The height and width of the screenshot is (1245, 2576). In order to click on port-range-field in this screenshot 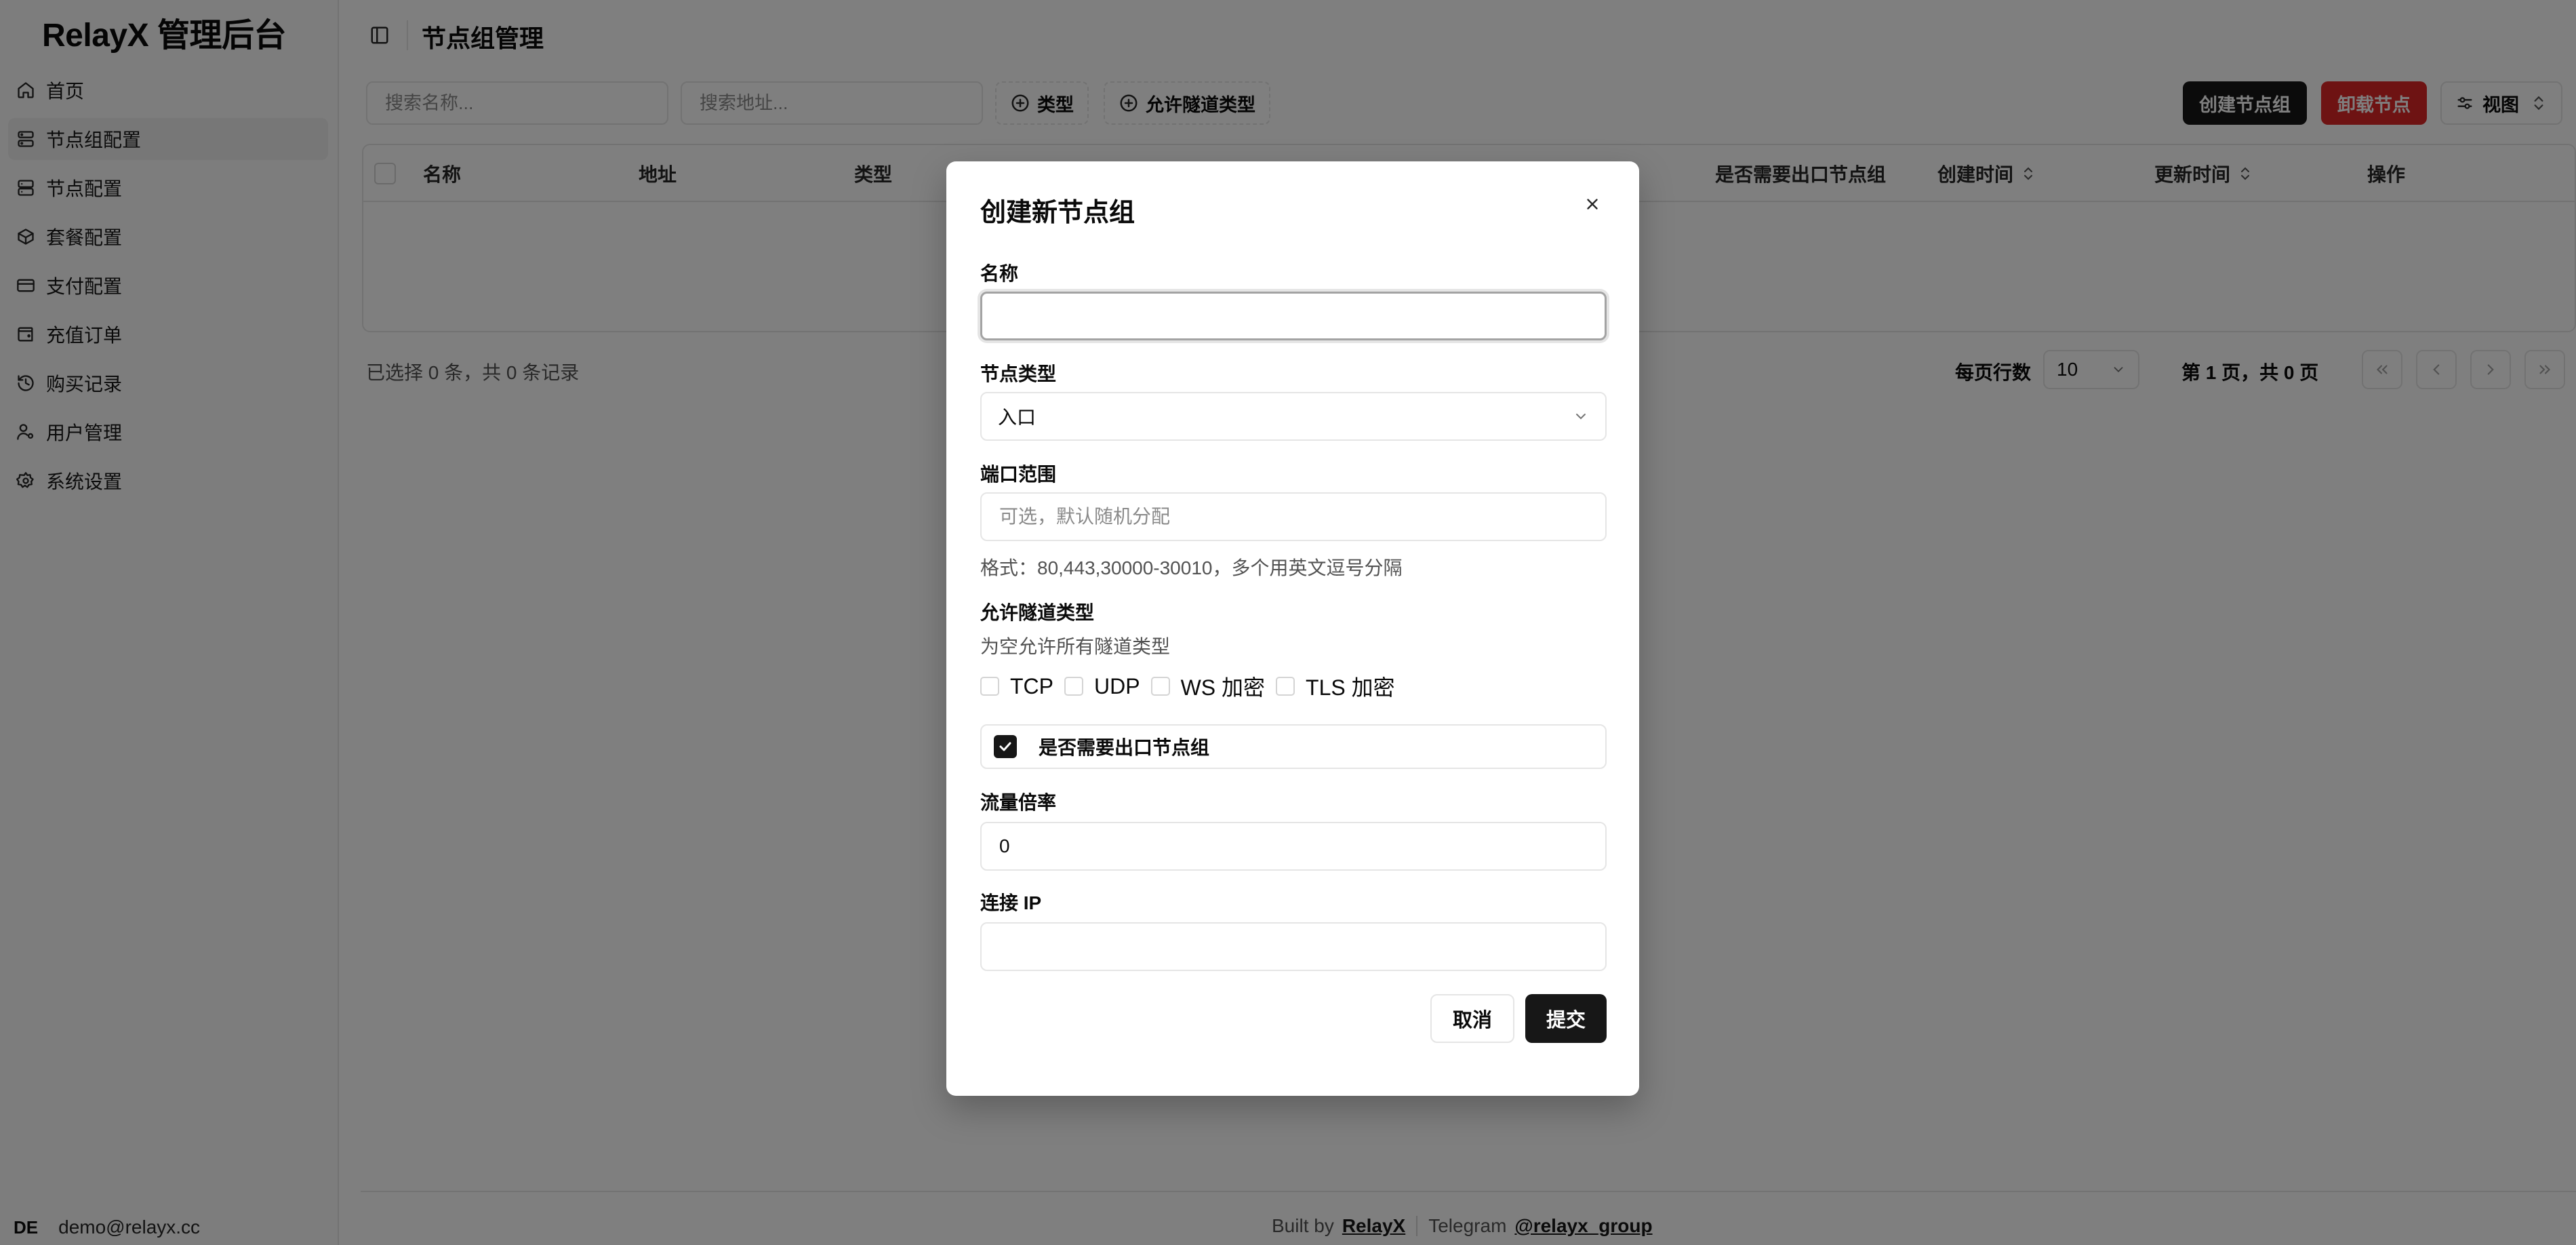, I will do `click(1293, 516)`.